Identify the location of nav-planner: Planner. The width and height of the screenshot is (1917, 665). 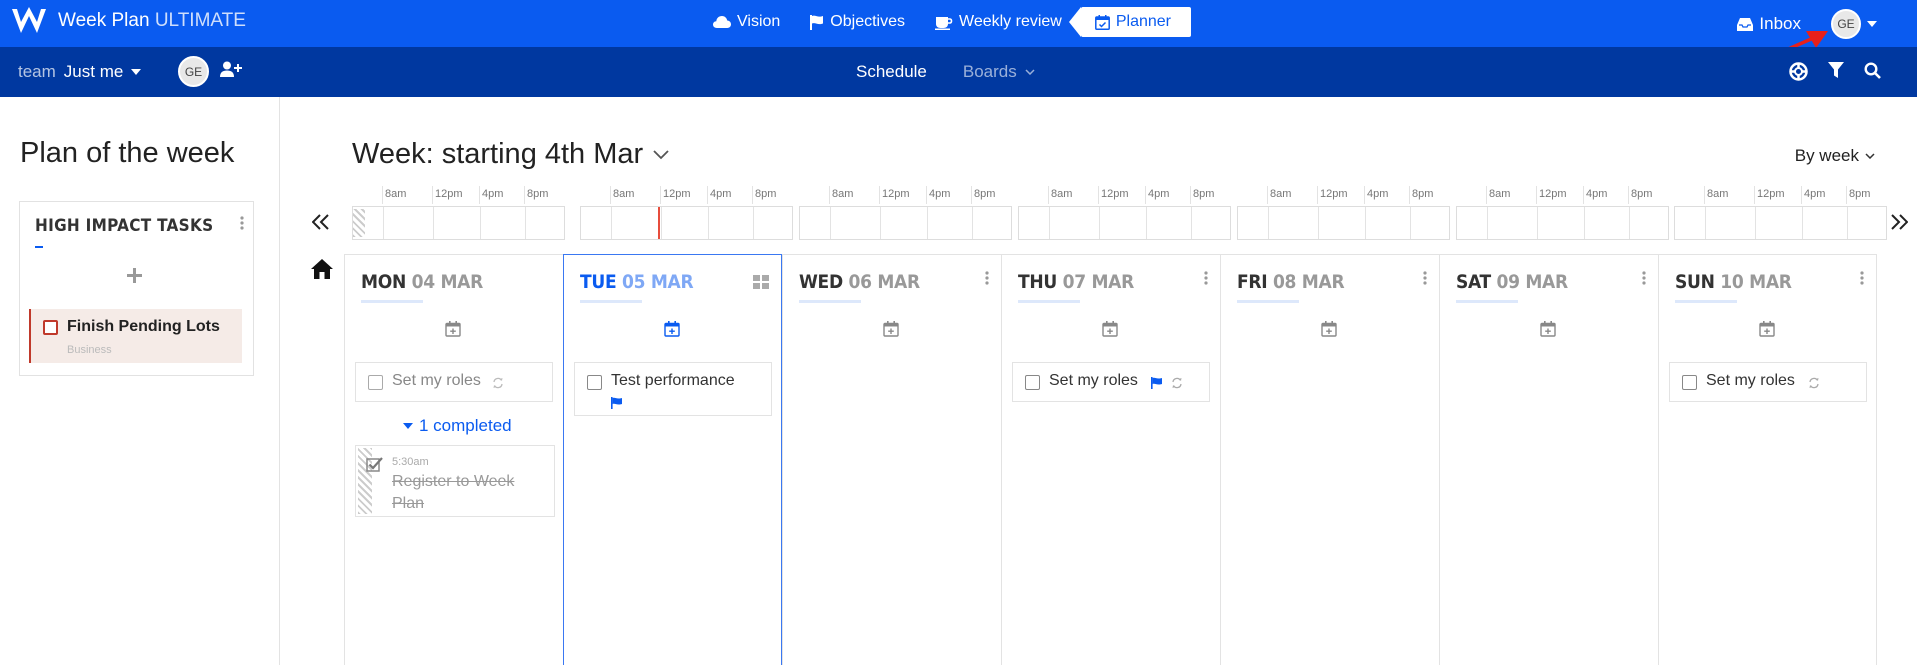
(1129, 22).